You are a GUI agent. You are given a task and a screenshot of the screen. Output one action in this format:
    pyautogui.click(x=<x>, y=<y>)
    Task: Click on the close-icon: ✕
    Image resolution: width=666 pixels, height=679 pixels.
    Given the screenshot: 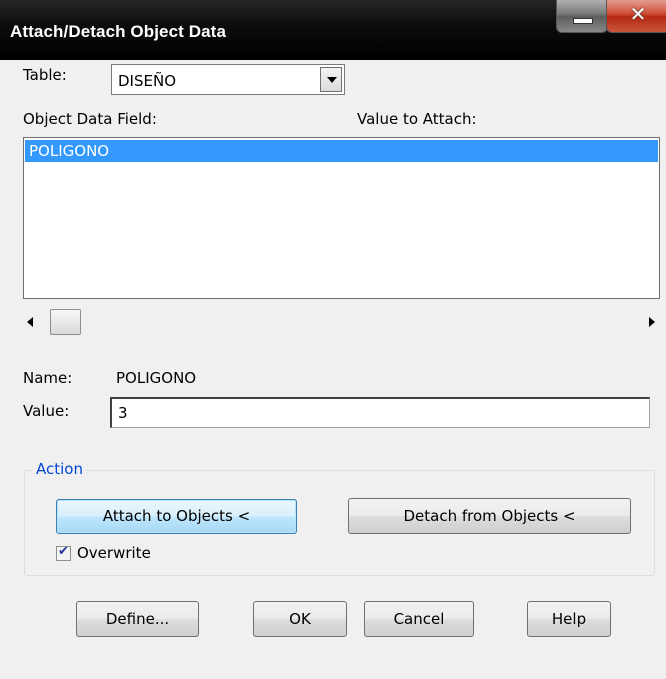 What is the action you would take?
    pyautogui.click(x=638, y=14)
    